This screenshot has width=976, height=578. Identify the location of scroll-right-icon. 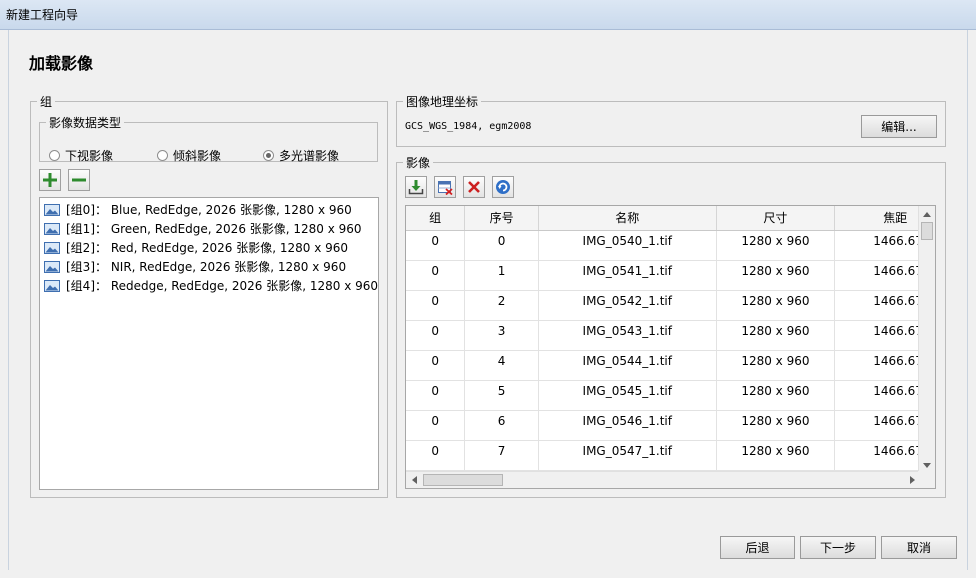
(912, 480).